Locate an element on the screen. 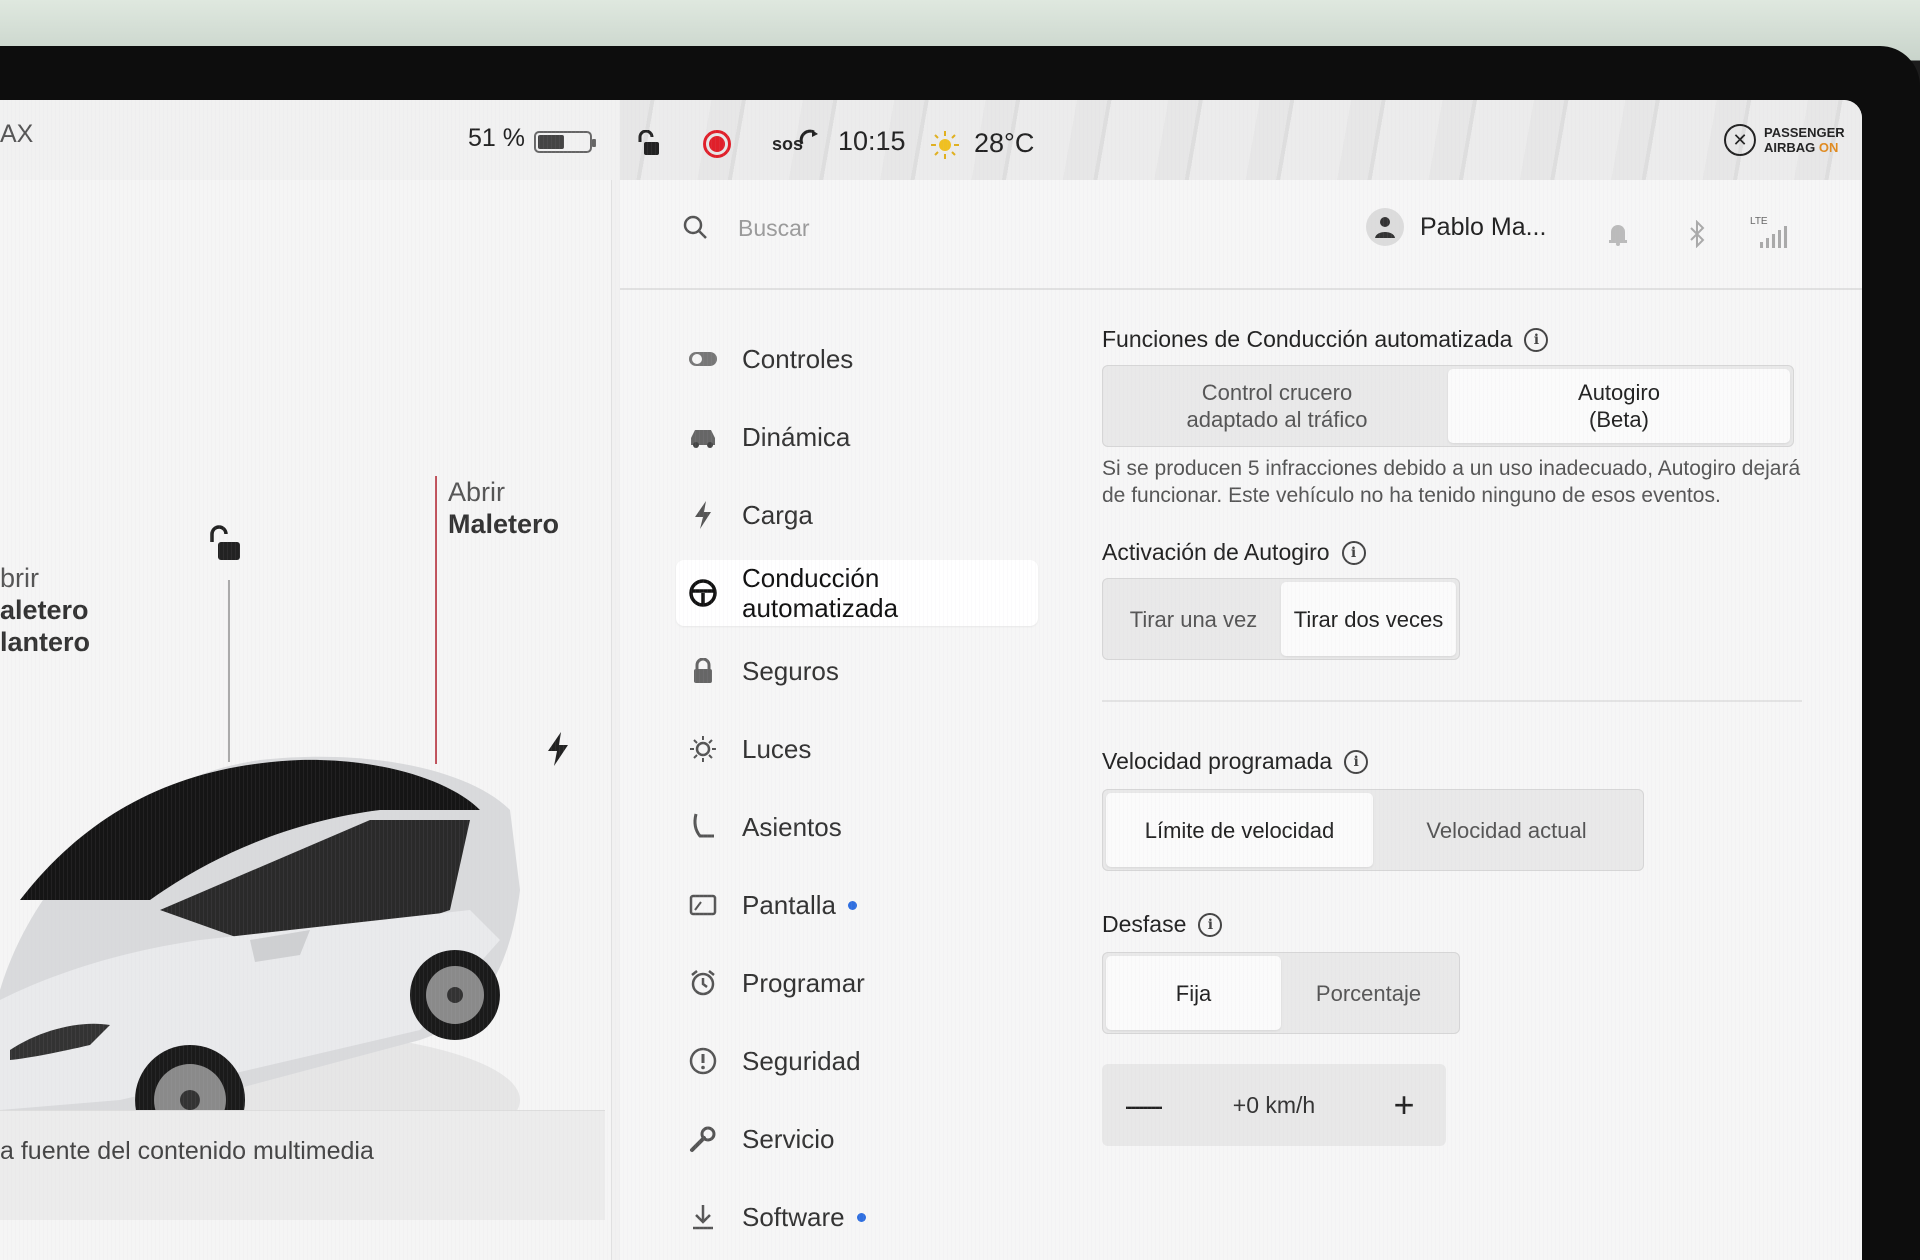 Image resolution: width=1920 pixels, height=1260 pixels. passenger-airbag-indicator: ✕ PASSENGER AIRBAG ON is located at coordinates (1784, 140).